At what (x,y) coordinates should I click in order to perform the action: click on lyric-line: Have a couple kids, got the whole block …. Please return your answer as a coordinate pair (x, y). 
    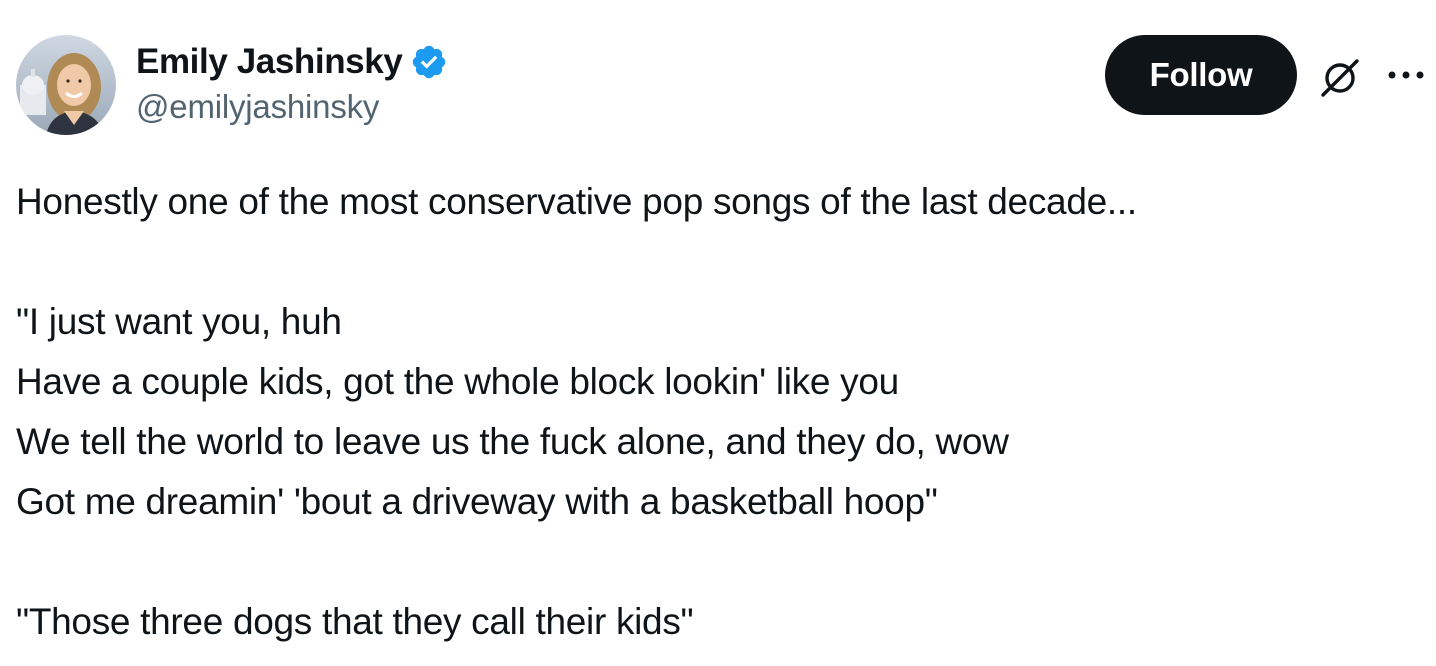
    Looking at the image, I should click on (457, 381).